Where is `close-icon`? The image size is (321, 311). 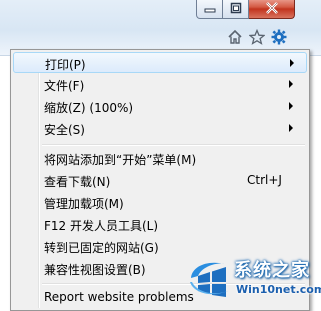 close-icon is located at coordinates (271, 8).